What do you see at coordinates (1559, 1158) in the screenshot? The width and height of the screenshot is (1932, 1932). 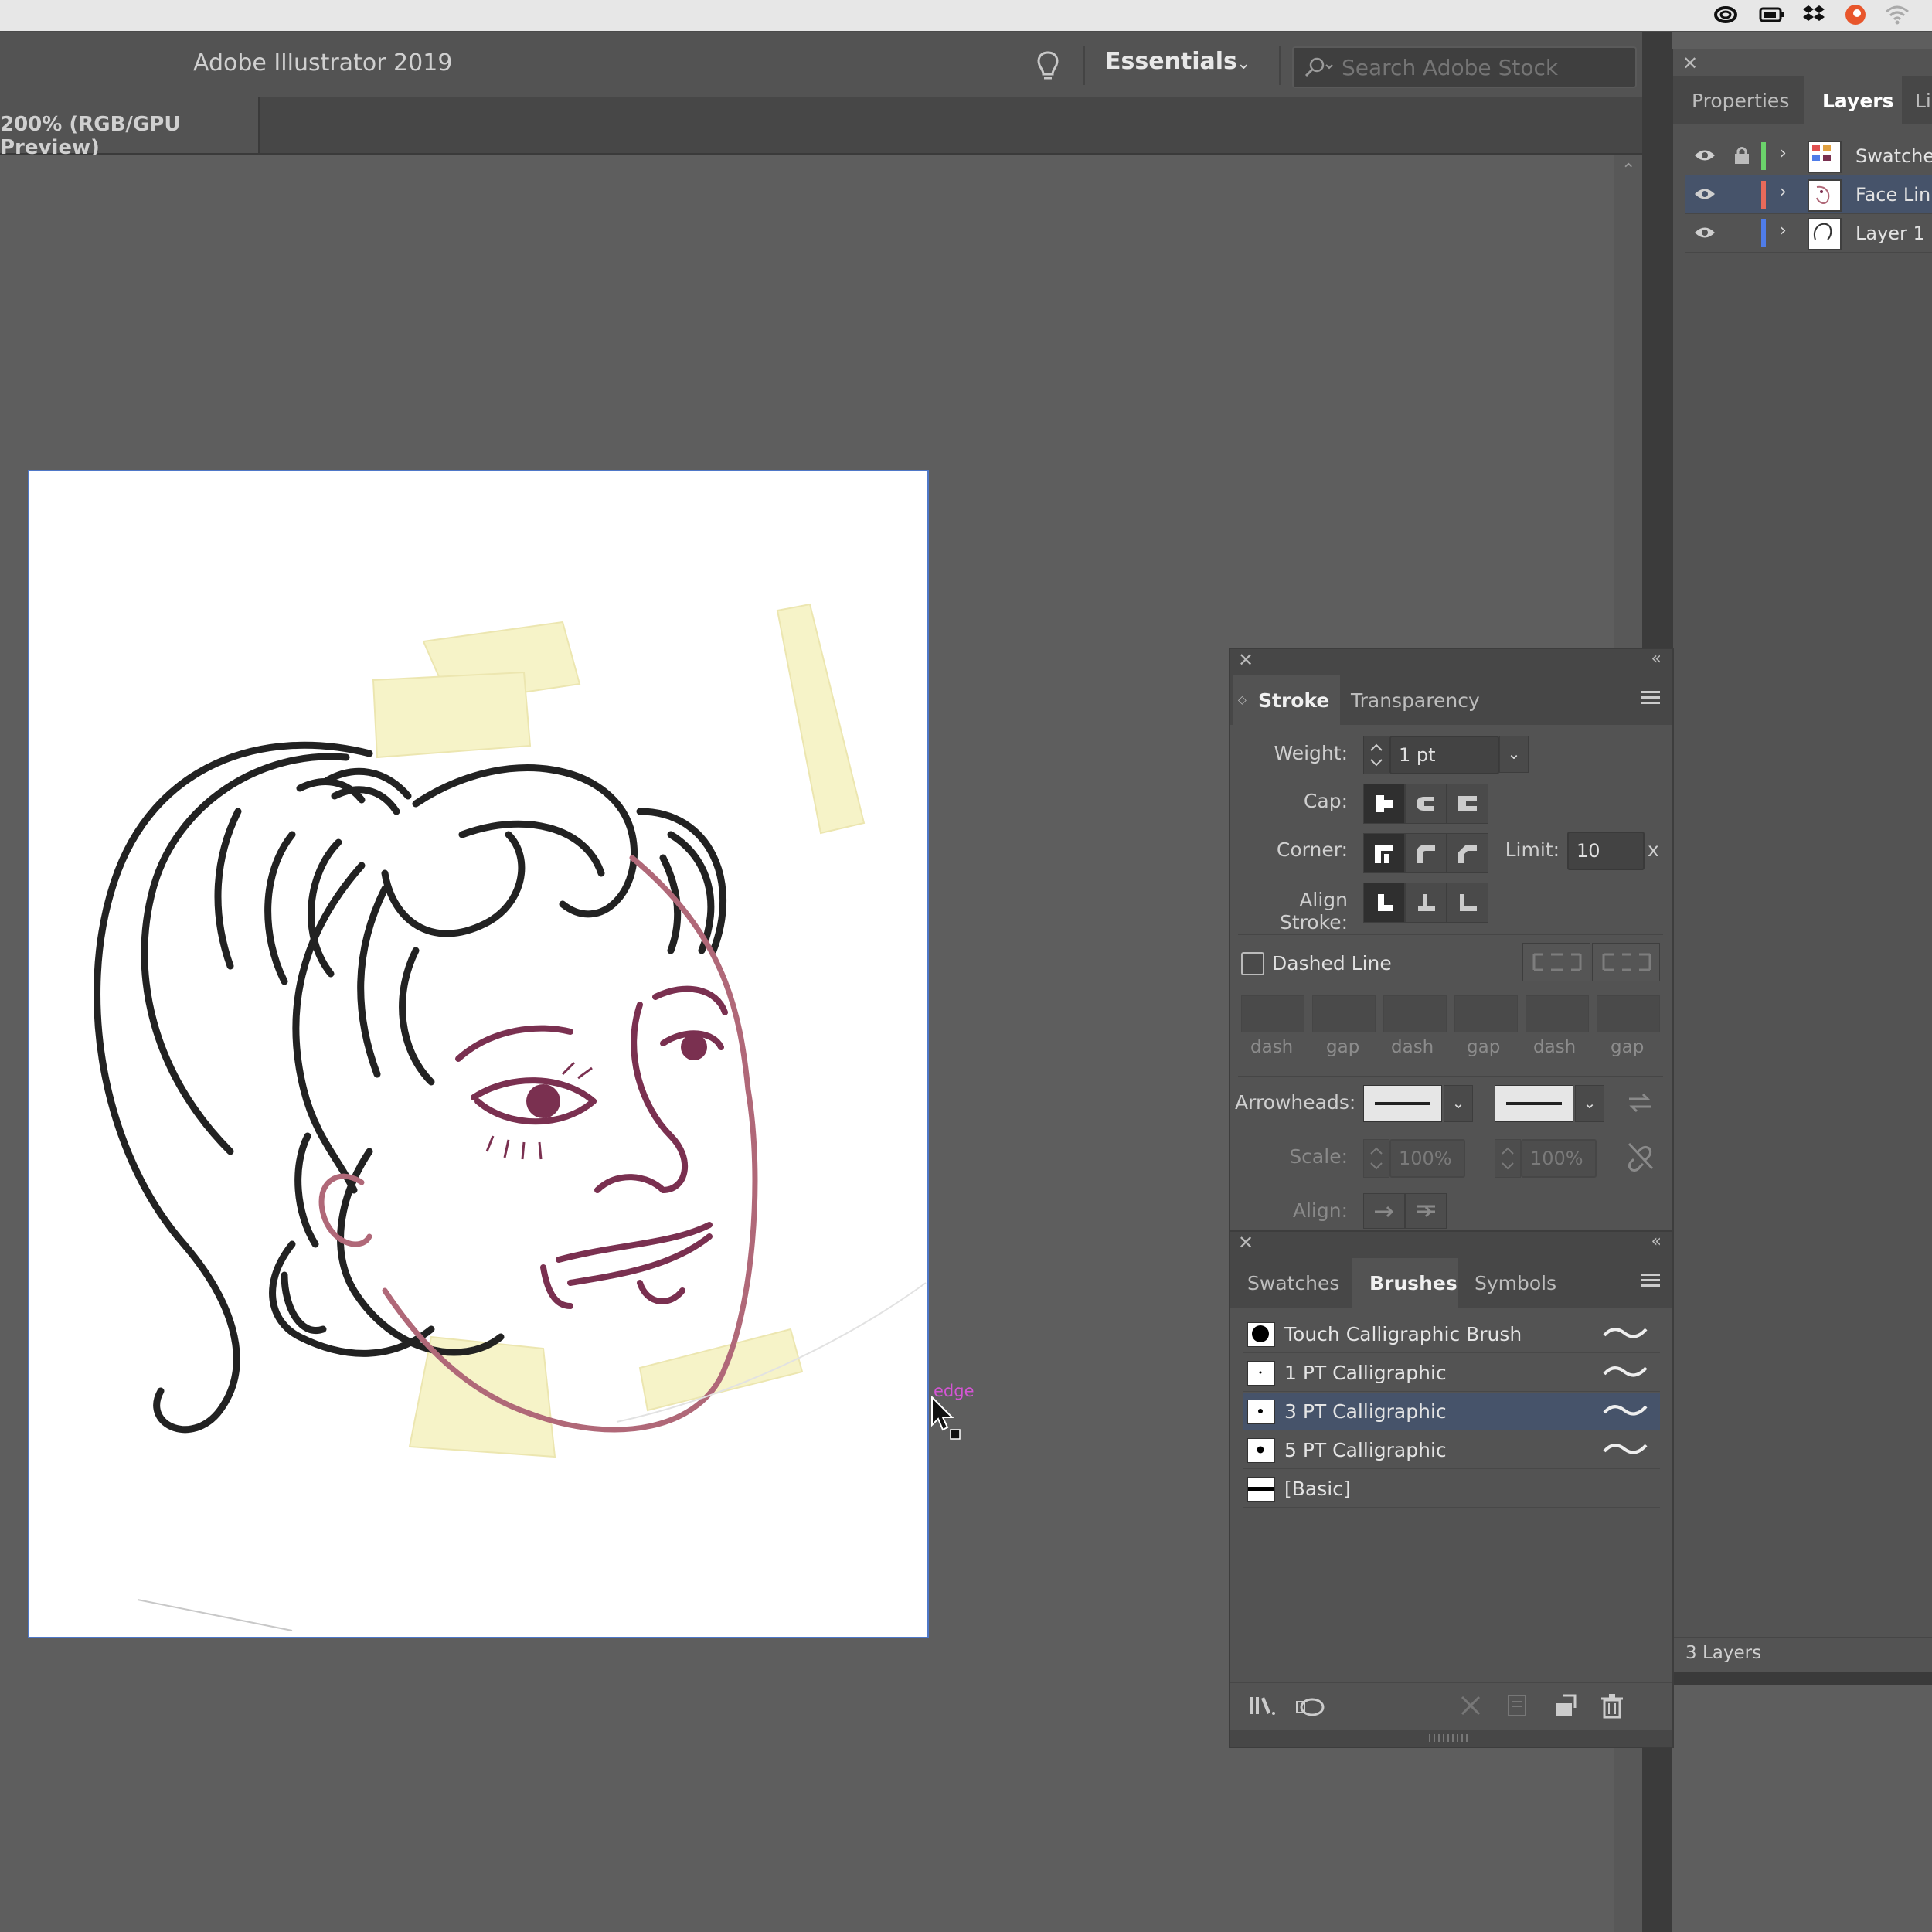 I see `end-scale-field: 100%` at bounding box center [1559, 1158].